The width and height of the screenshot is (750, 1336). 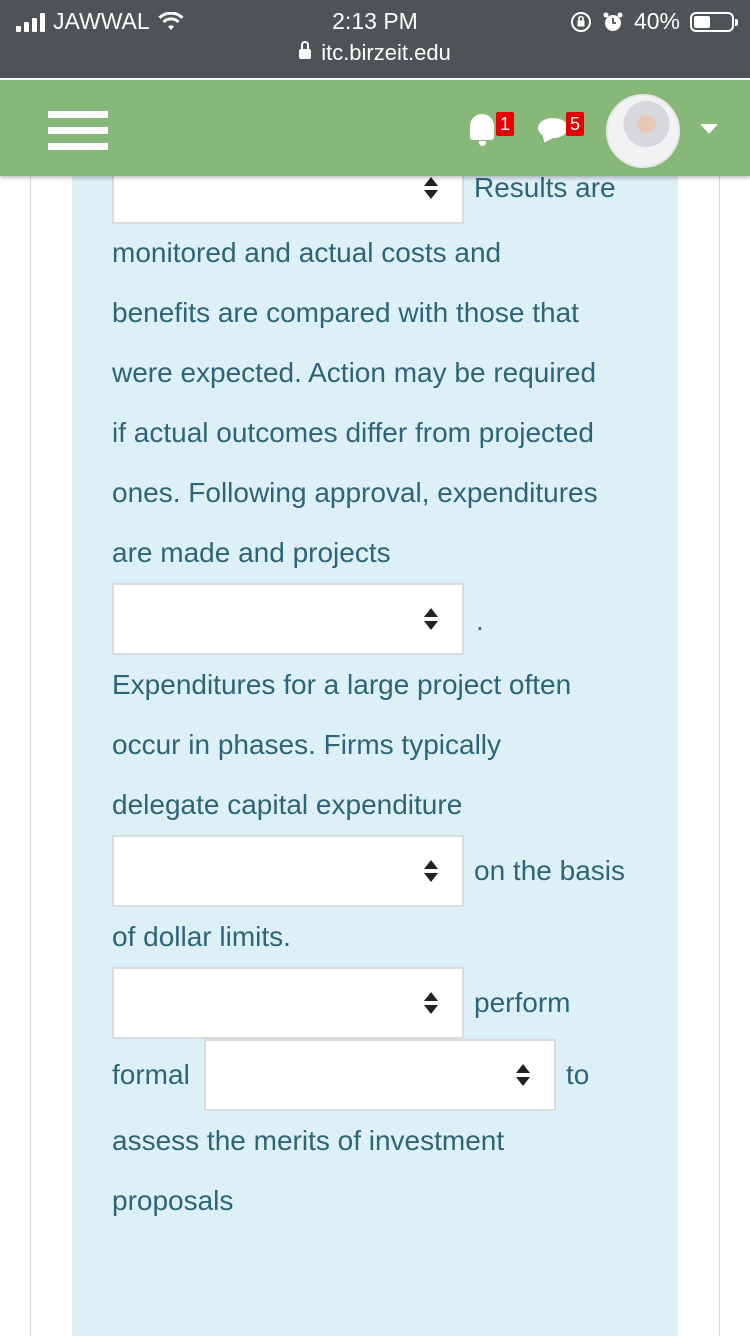 What do you see at coordinates (714, 21) in the screenshot?
I see `battery-icon` at bounding box center [714, 21].